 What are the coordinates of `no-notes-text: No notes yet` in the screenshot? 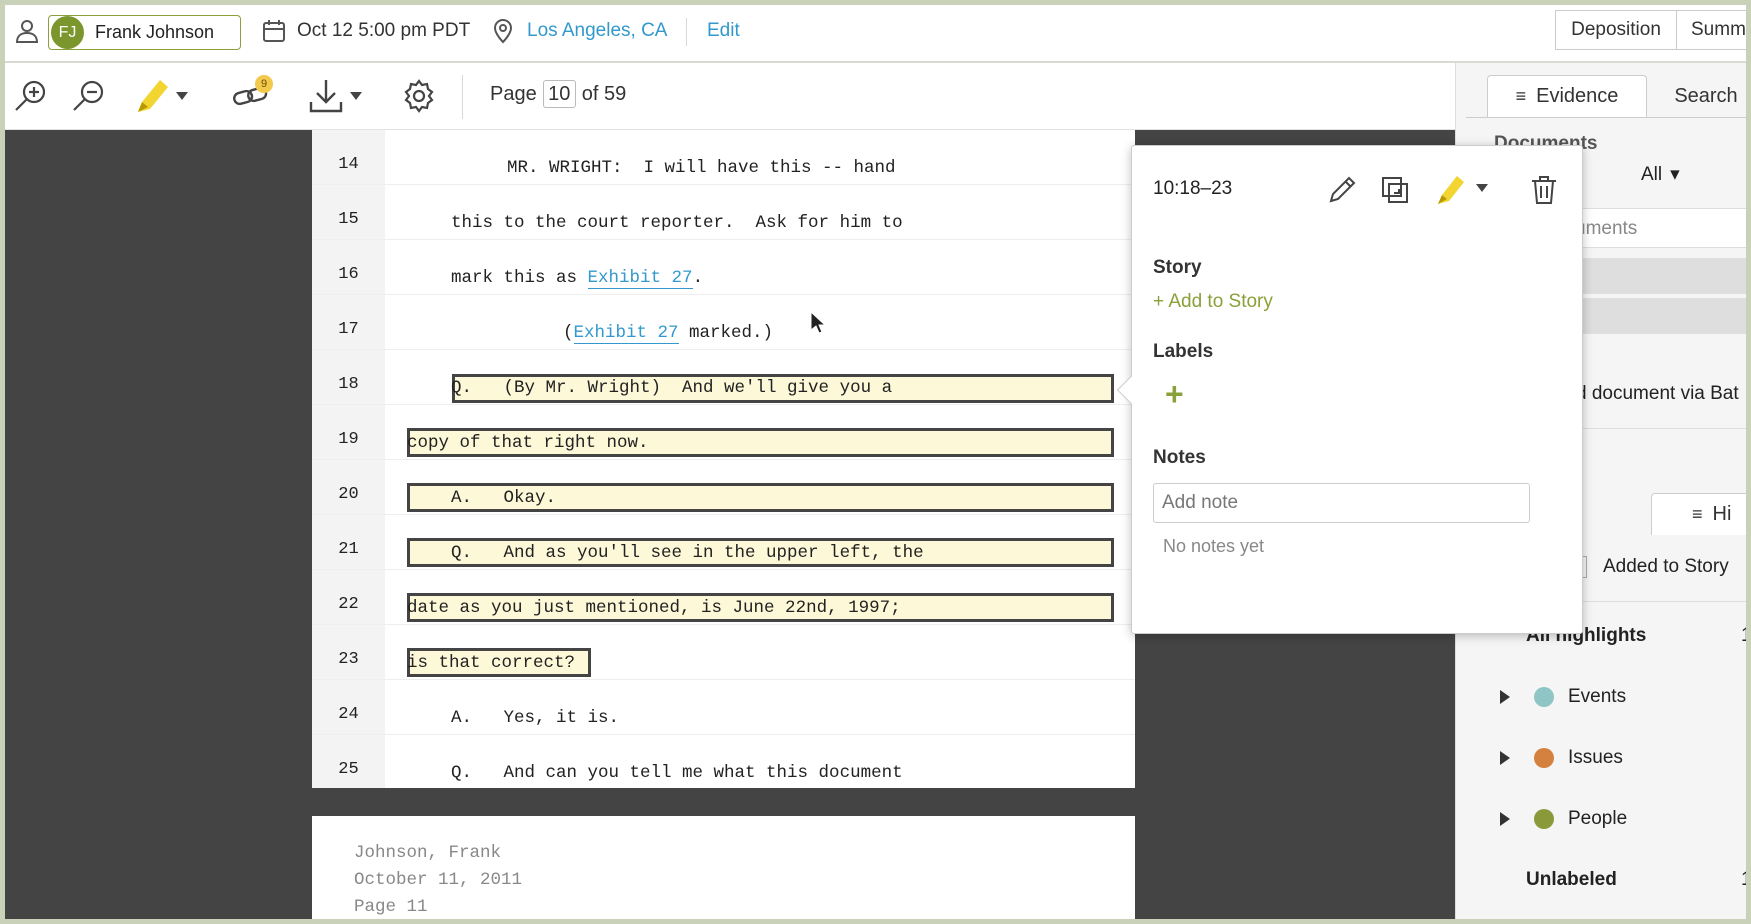 It's located at (1214, 546).